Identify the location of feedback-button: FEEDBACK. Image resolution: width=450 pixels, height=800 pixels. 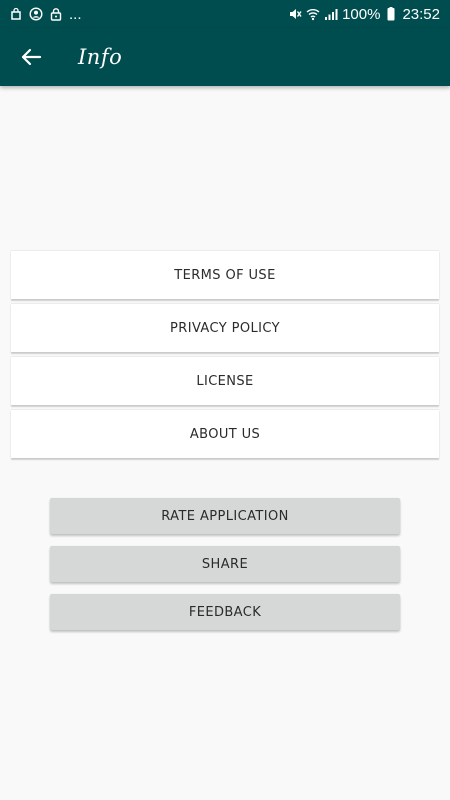
(225, 612).